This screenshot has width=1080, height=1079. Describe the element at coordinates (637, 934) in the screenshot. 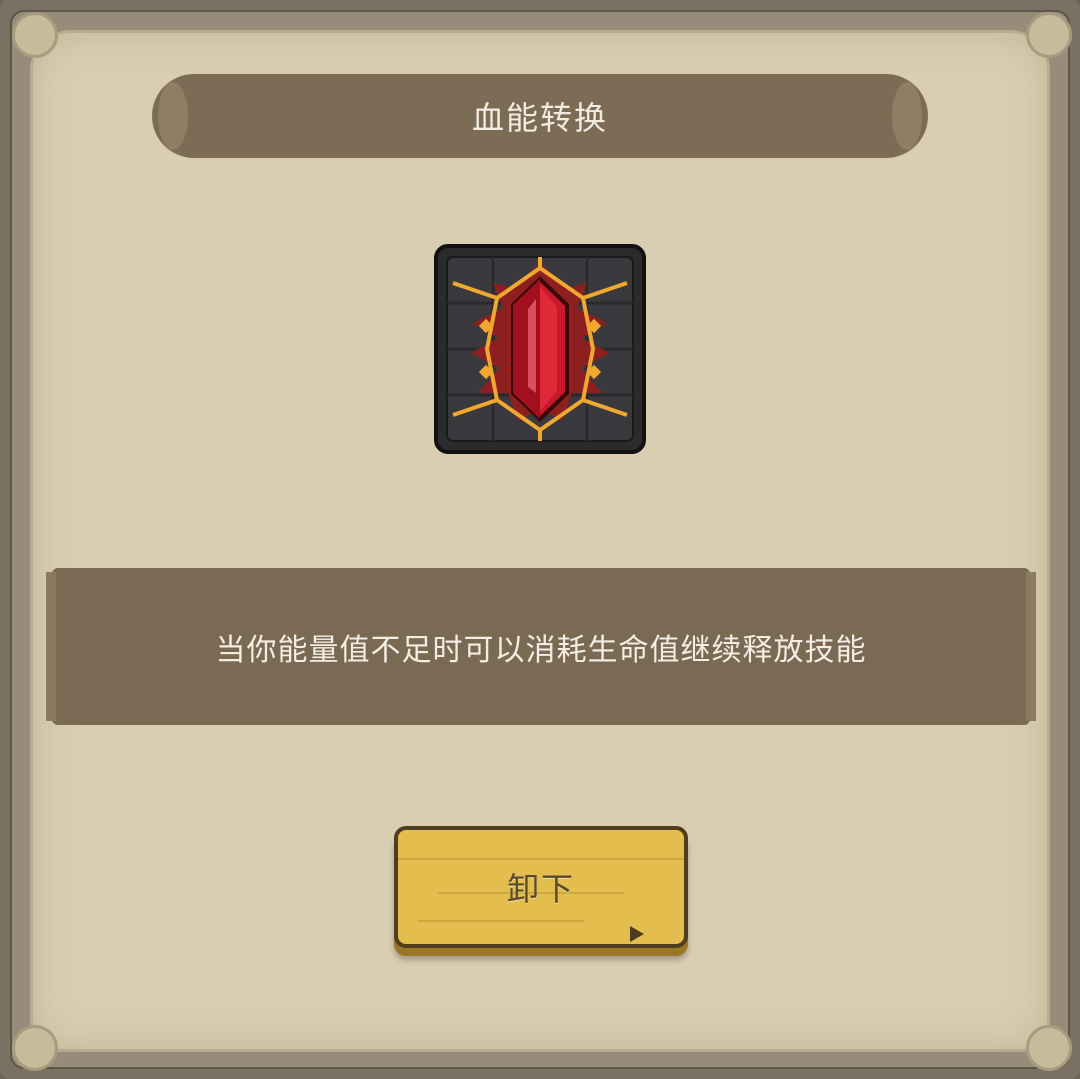

I see `button-corner-tip` at that location.